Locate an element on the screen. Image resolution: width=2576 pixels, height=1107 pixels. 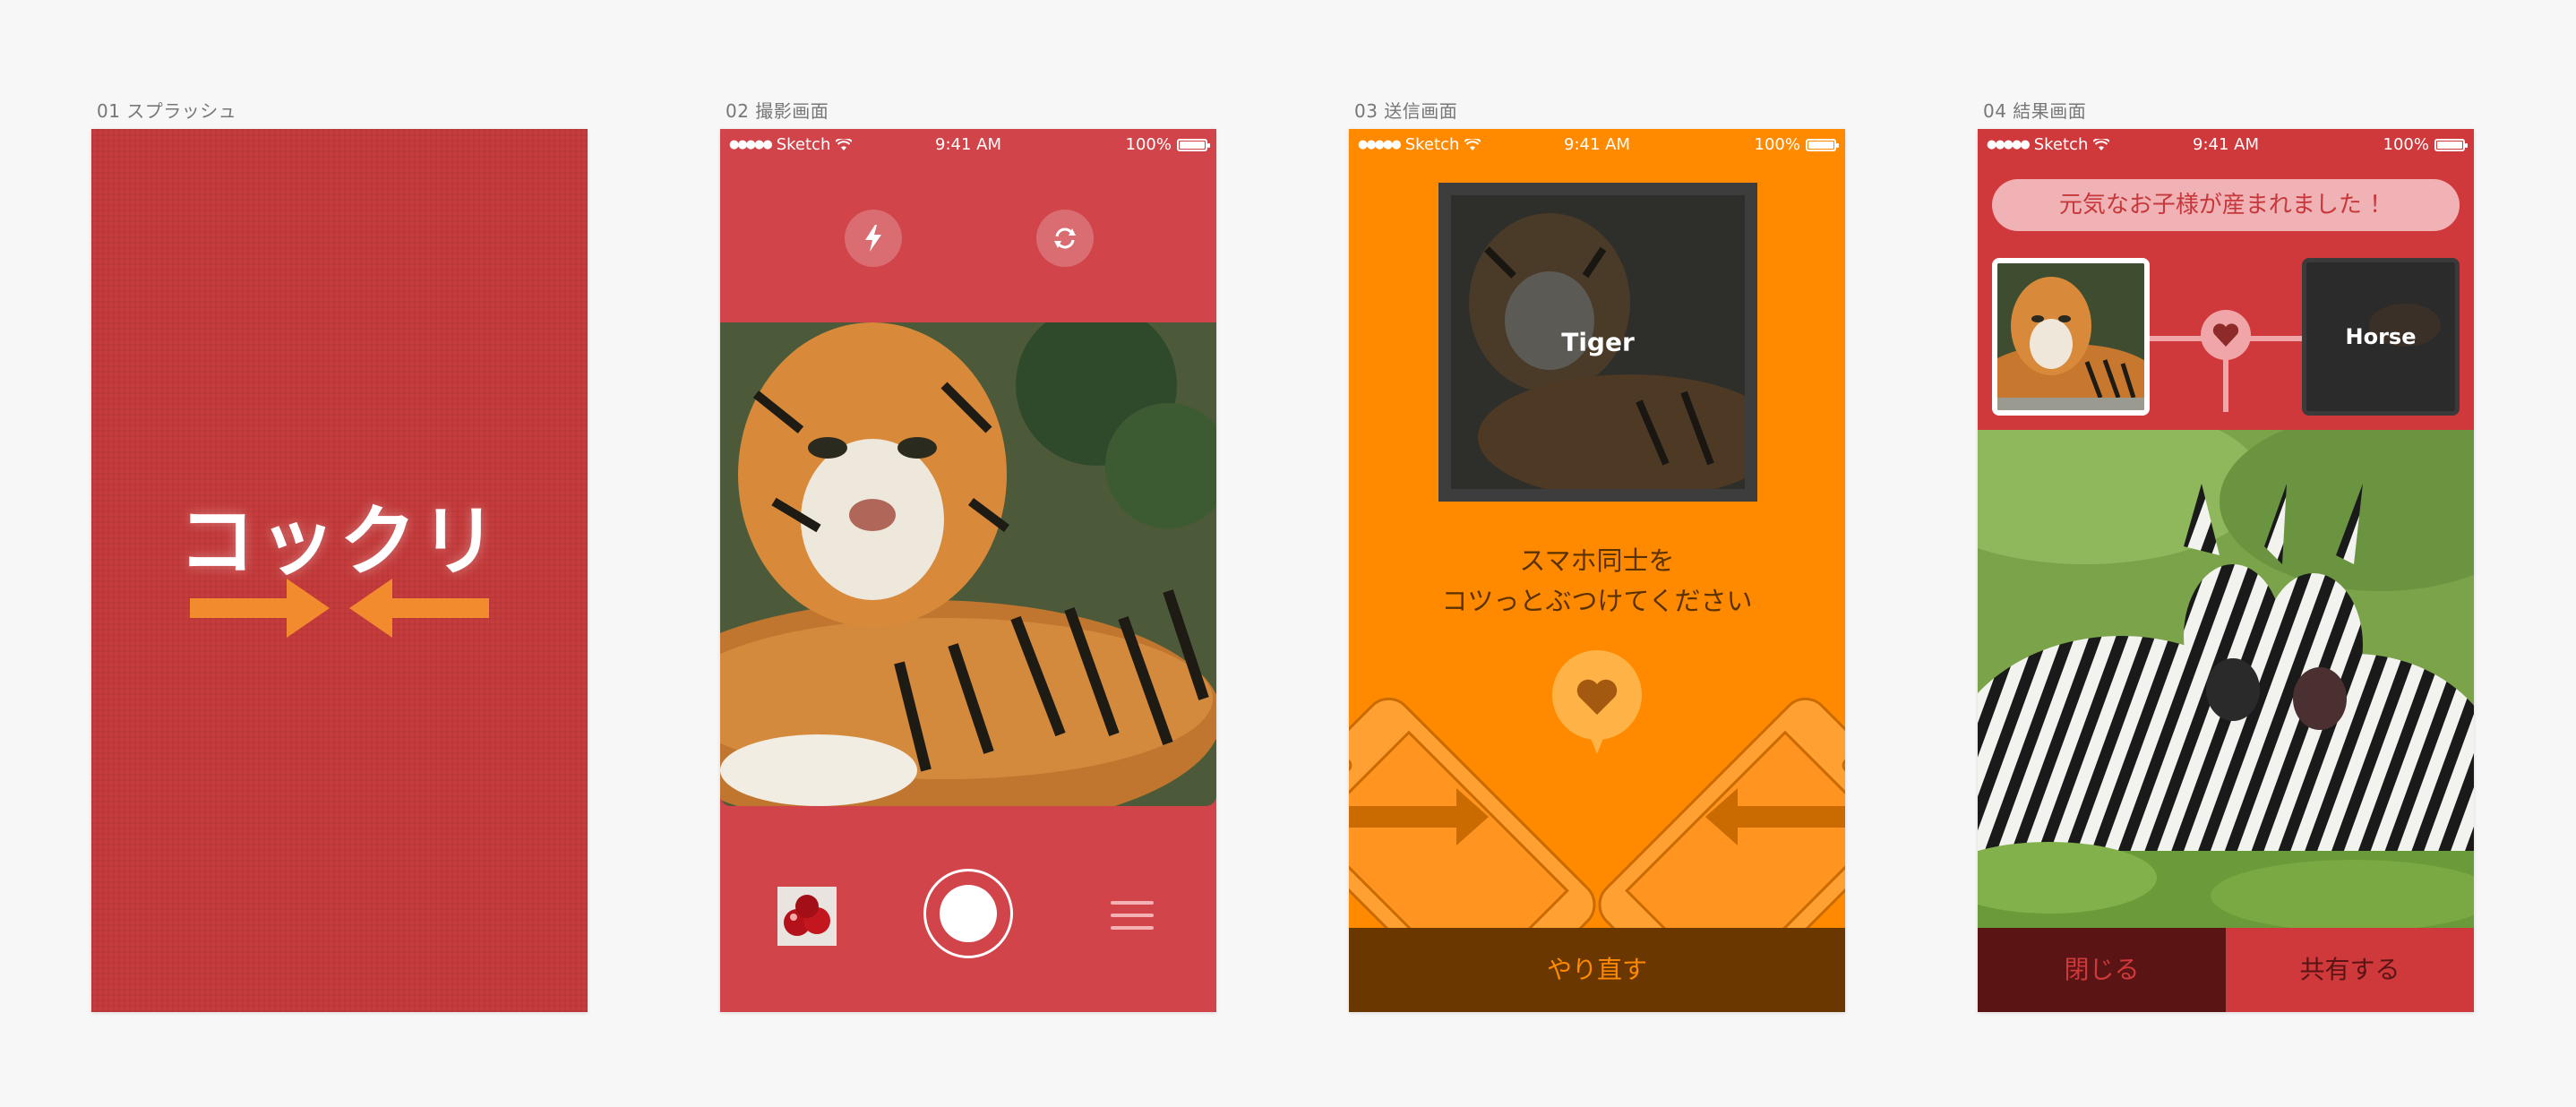
heart-icon is located at coordinates (2225, 335).